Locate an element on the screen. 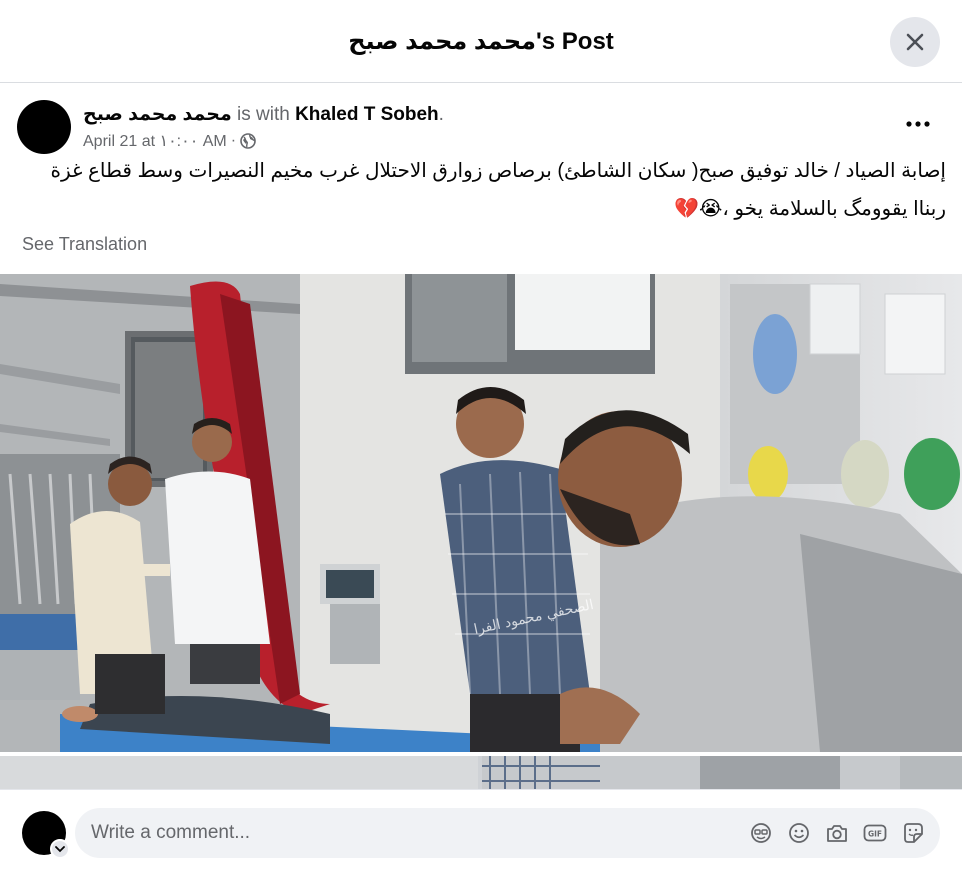 This screenshot has width=962, height=881. post-timestamp: April 21 at ١٠:٠٠ AM is located at coordinates (155, 141).